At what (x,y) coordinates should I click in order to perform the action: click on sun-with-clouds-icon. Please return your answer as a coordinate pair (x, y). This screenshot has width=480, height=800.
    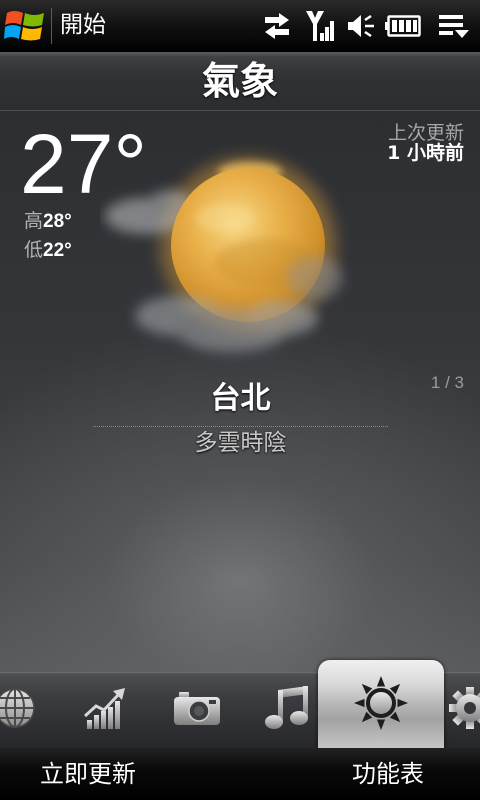
    Looking at the image, I should click on (224, 254).